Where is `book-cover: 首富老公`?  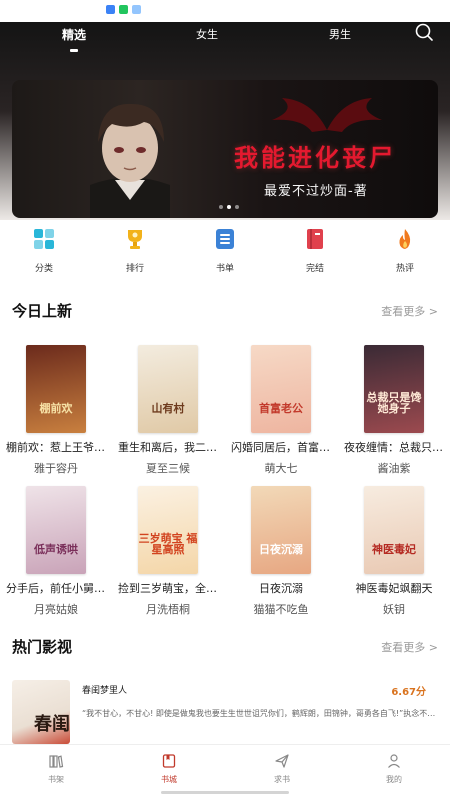
book-cover: 首富老公 is located at coordinates (281, 389).